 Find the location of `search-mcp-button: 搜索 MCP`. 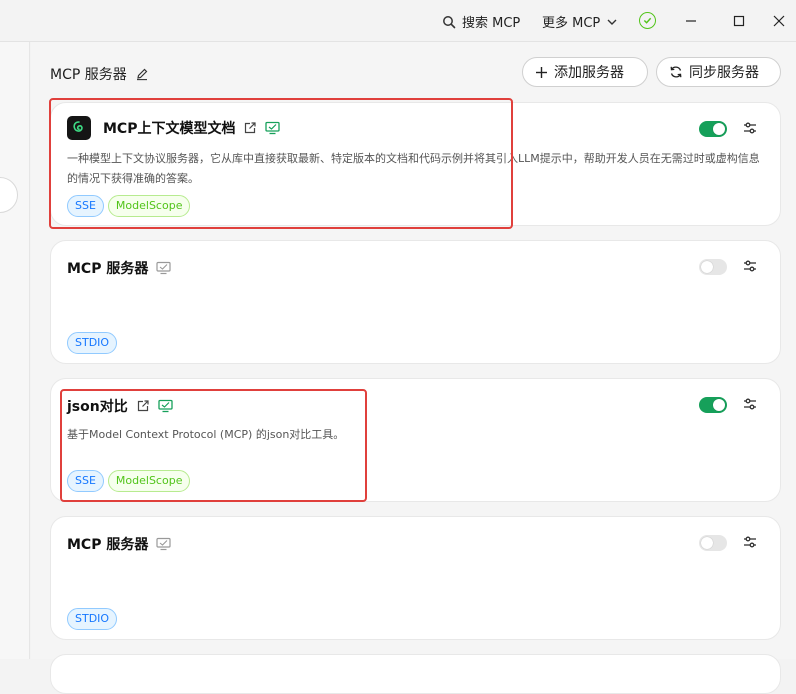

search-mcp-button: 搜索 MCP is located at coordinates (481, 21).